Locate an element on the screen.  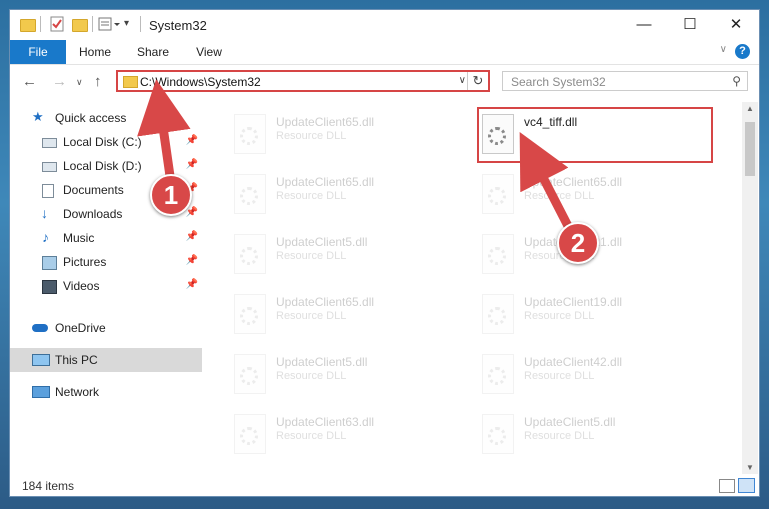
file-name: UpdateClient42.dll is located at coordinates (573, 362).